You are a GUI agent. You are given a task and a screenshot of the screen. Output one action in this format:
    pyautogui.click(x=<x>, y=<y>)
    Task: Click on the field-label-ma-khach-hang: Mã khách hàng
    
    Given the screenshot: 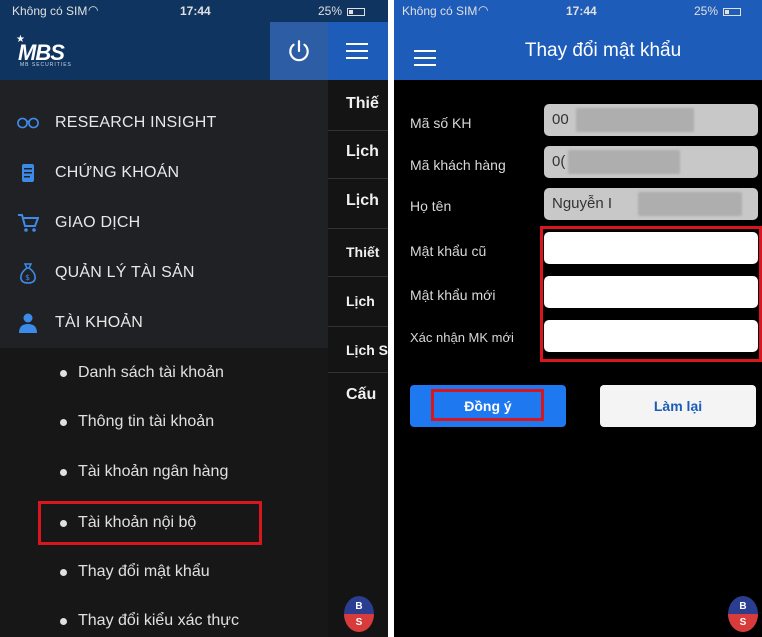 What is the action you would take?
    pyautogui.click(x=458, y=165)
    